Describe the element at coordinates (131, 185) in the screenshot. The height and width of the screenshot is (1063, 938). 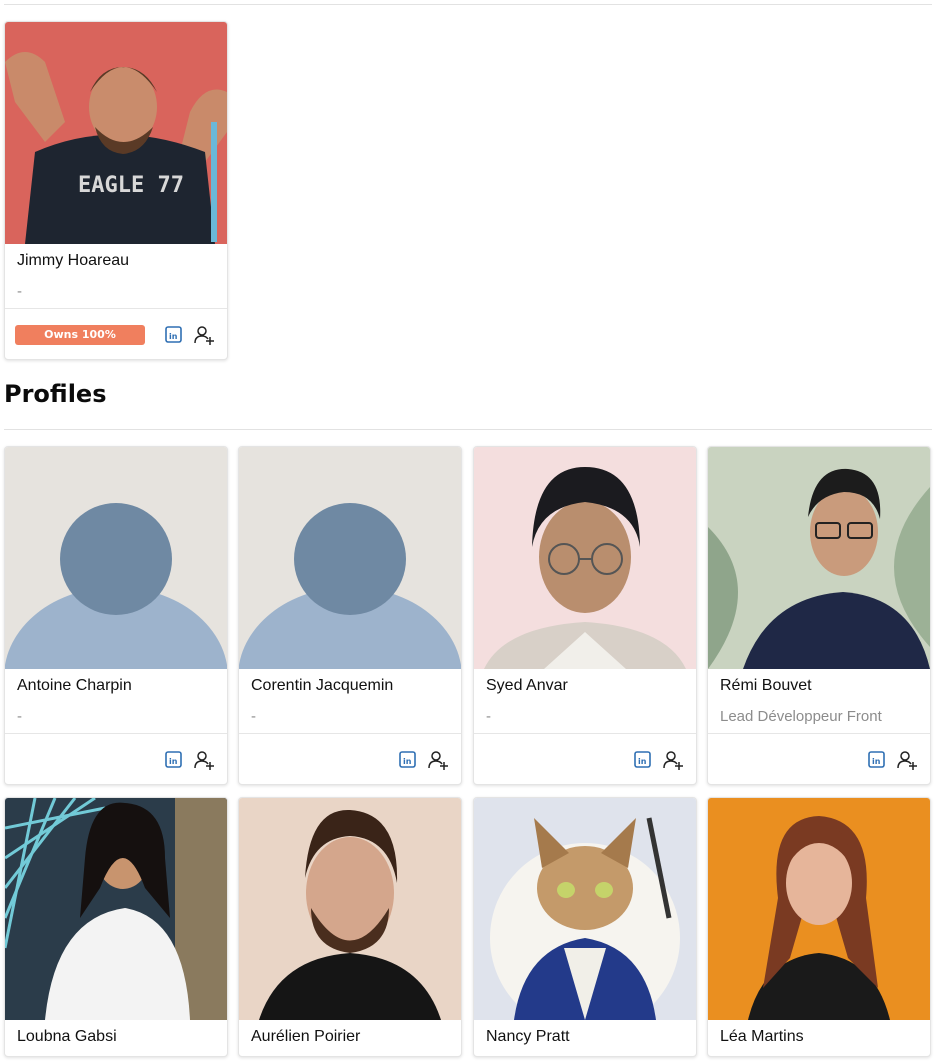
I see `shirt-print: EAGLE 77` at that location.